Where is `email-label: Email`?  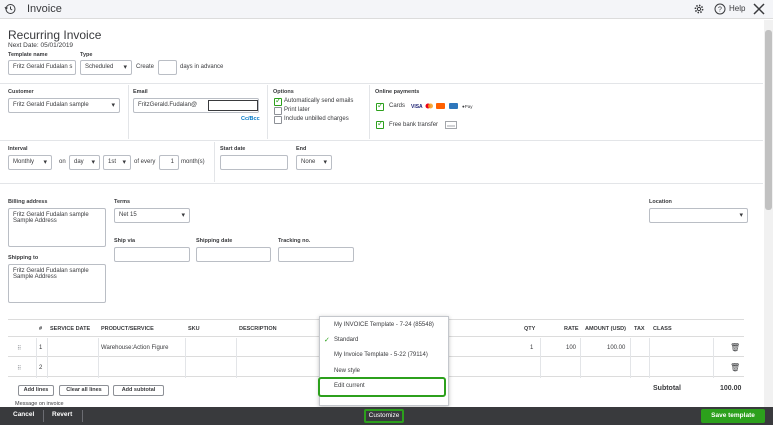
email-label: Email is located at coordinates (140, 92).